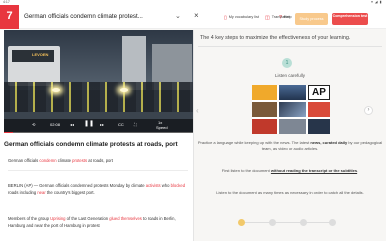 The width and height of the screenshot is (386, 241). I want to click on help-label: Help, so click(287, 17).